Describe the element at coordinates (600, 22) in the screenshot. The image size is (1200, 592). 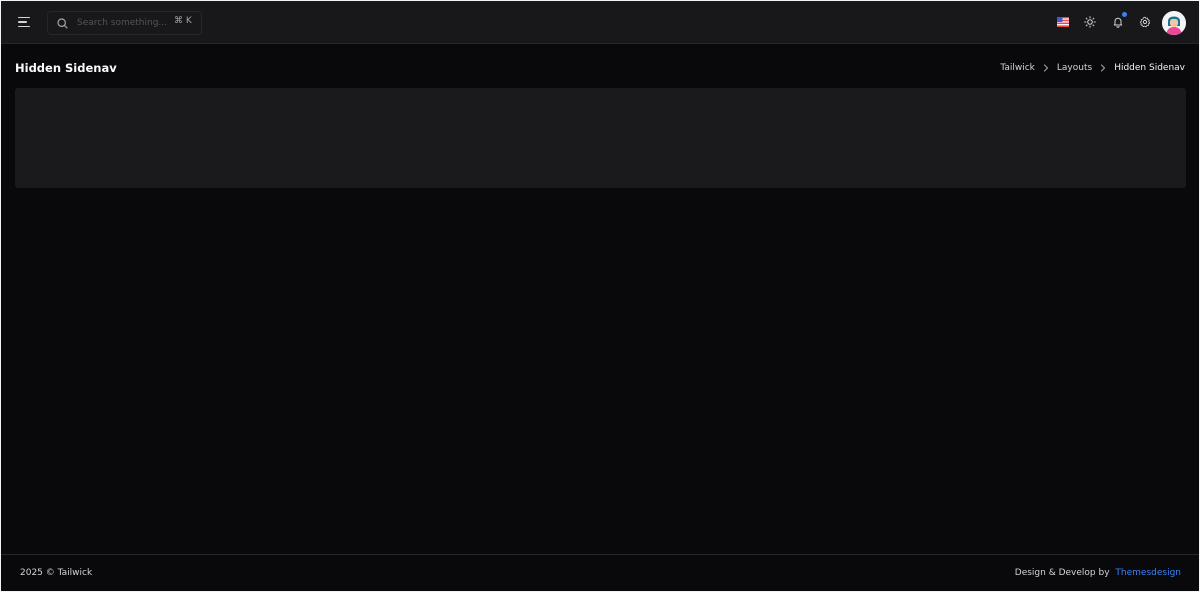
I see `topbar: ⌘ K` at that location.